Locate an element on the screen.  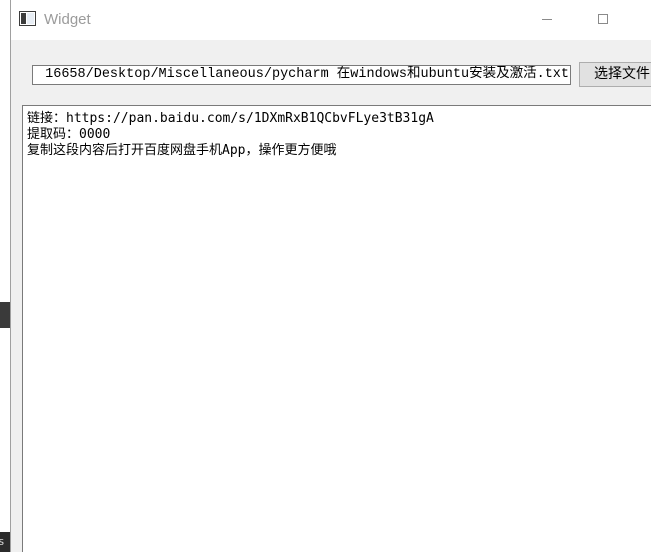
background-edge-text: s is located at coordinates (5, 542).